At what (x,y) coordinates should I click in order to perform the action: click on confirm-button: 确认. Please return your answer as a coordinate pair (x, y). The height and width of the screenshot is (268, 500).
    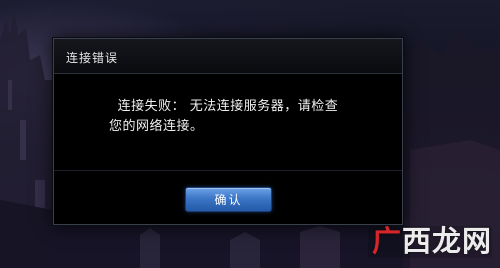
    Looking at the image, I should click on (228, 199).